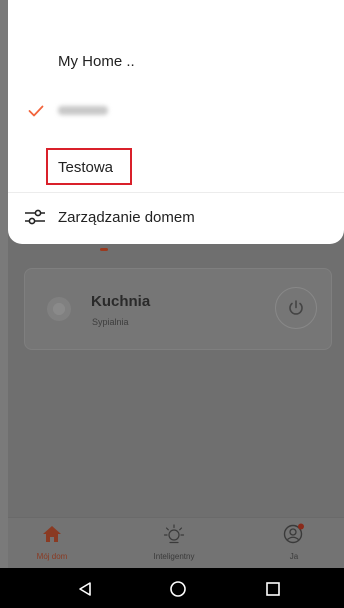 The height and width of the screenshot is (608, 344). I want to click on home-circle-icon, so click(178, 589).